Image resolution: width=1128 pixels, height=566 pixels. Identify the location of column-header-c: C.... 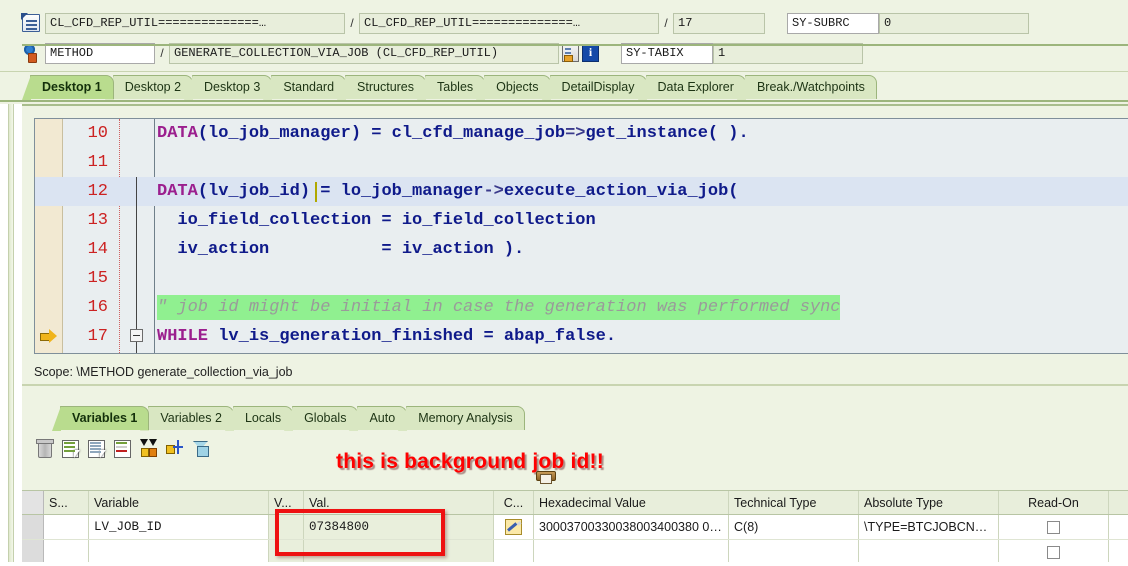
(514, 502).